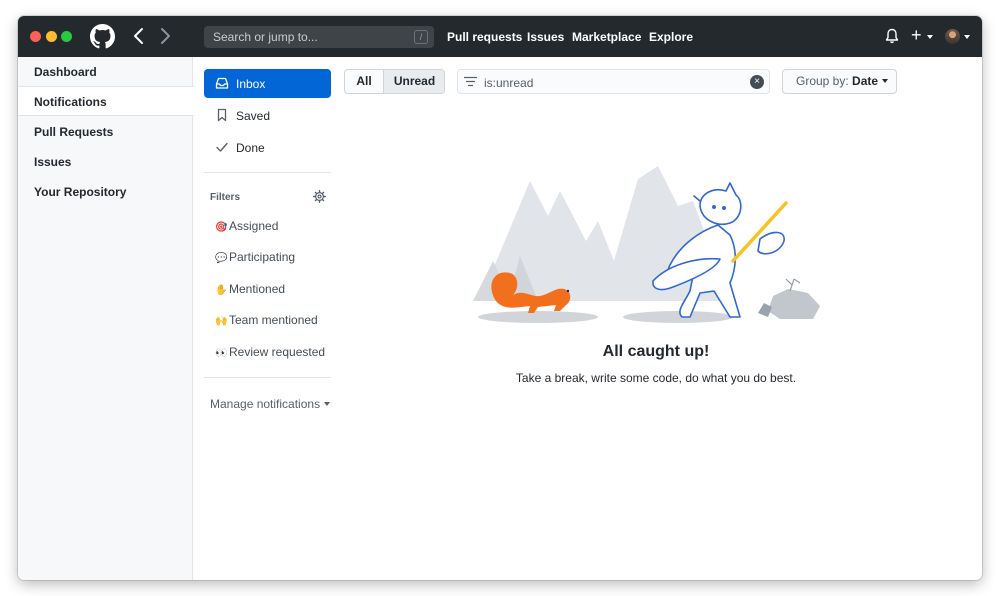 This screenshot has width=1000, height=596. I want to click on notif-nav-label: Inbox, so click(251, 84).